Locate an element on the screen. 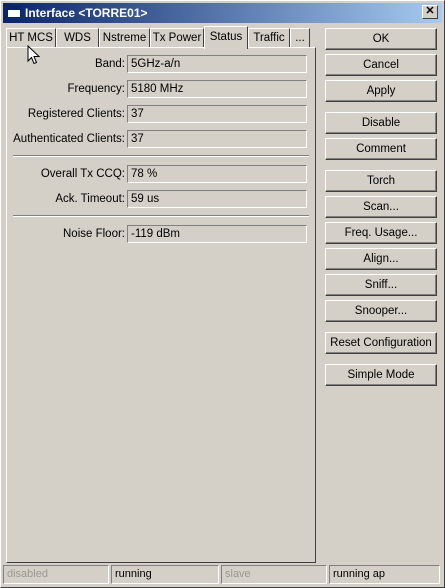 Image resolution: width=445 pixels, height=588 pixels. status-slave: slave is located at coordinates (274, 574).